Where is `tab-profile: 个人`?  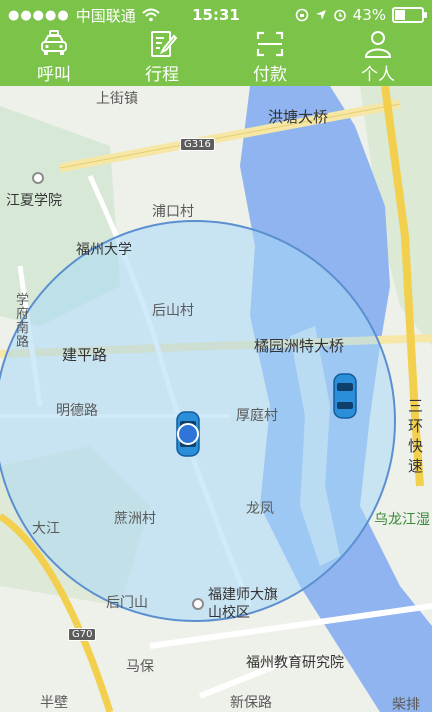
tab-profile: 个人 is located at coordinates (378, 58).